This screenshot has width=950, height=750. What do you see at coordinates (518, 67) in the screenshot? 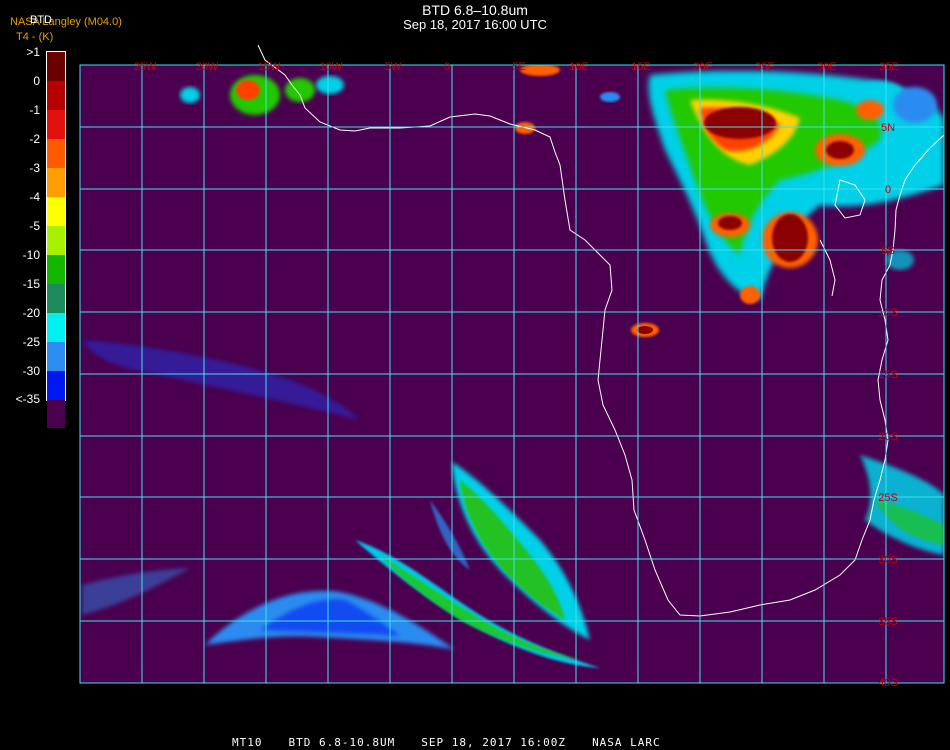
I see `lon-label: 5E` at bounding box center [518, 67].